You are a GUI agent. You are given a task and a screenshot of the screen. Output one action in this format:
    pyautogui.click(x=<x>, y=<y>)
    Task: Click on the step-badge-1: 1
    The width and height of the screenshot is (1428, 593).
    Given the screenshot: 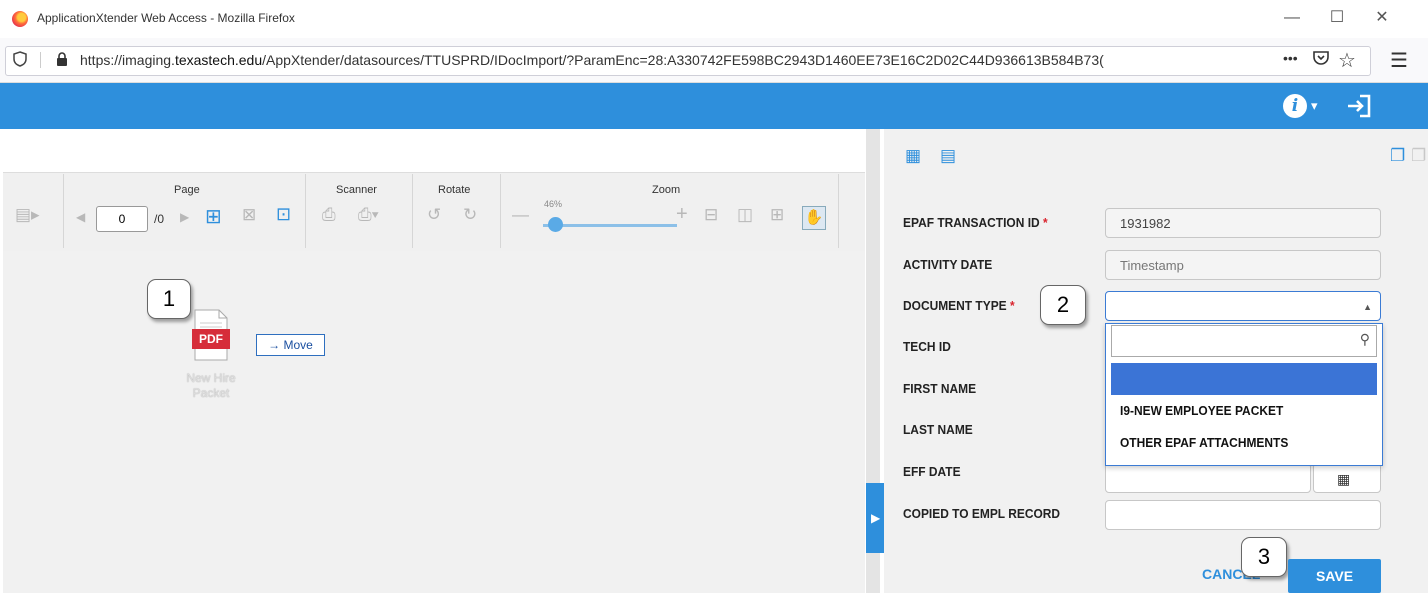 What is the action you would take?
    pyautogui.click(x=169, y=299)
    